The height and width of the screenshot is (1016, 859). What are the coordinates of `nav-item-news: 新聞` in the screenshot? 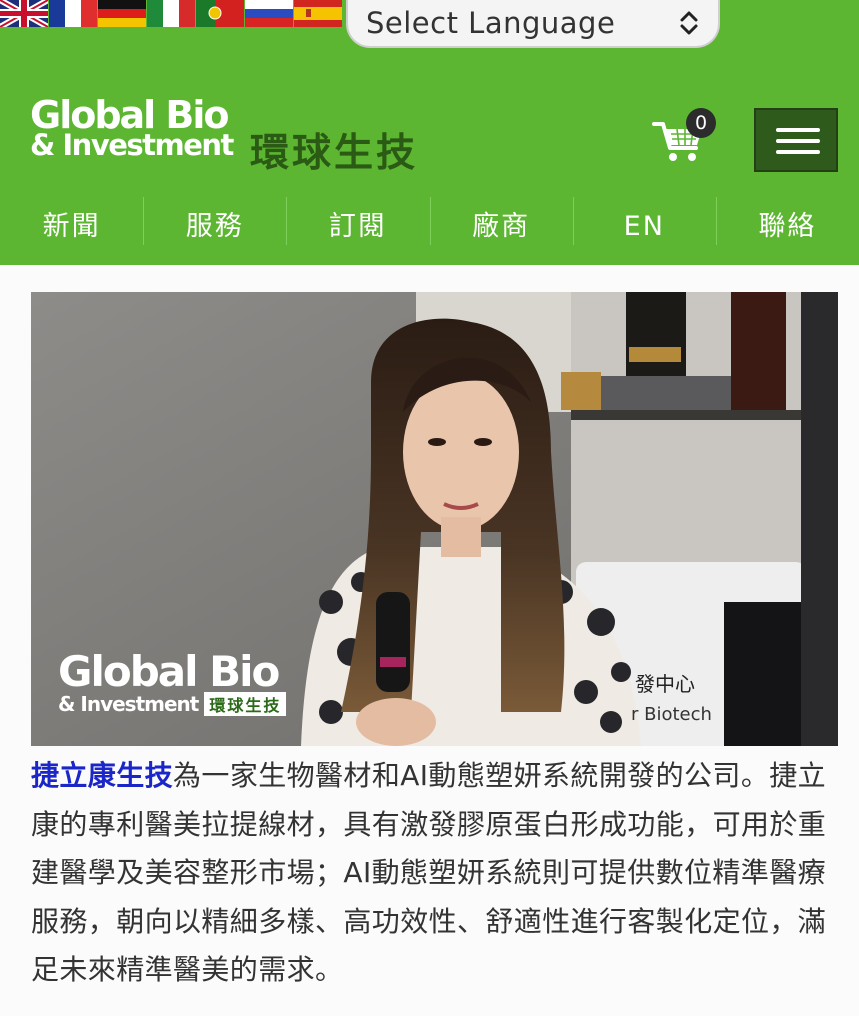 It's located at (71, 231).